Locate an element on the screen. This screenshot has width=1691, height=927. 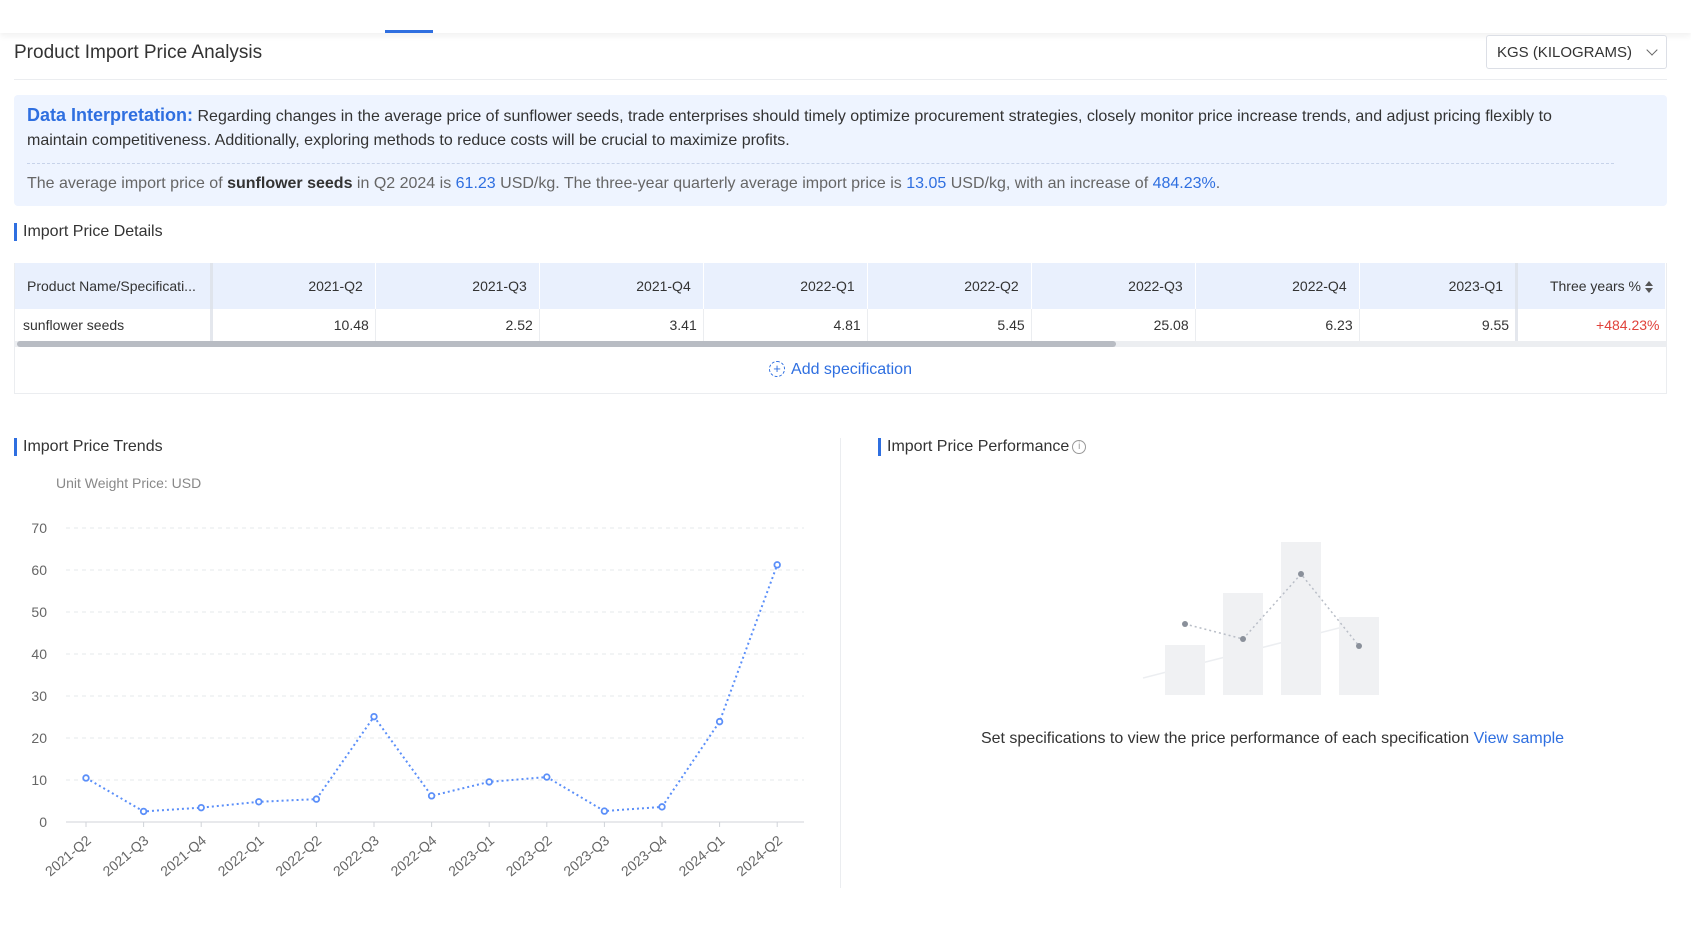
import-price-details-title: Import Price Details is located at coordinates (840, 232).